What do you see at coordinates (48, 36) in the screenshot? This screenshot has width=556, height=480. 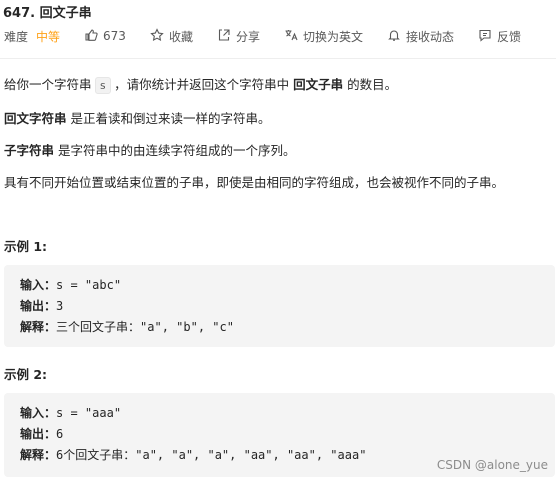 I see `difficulty-value: 中等` at bounding box center [48, 36].